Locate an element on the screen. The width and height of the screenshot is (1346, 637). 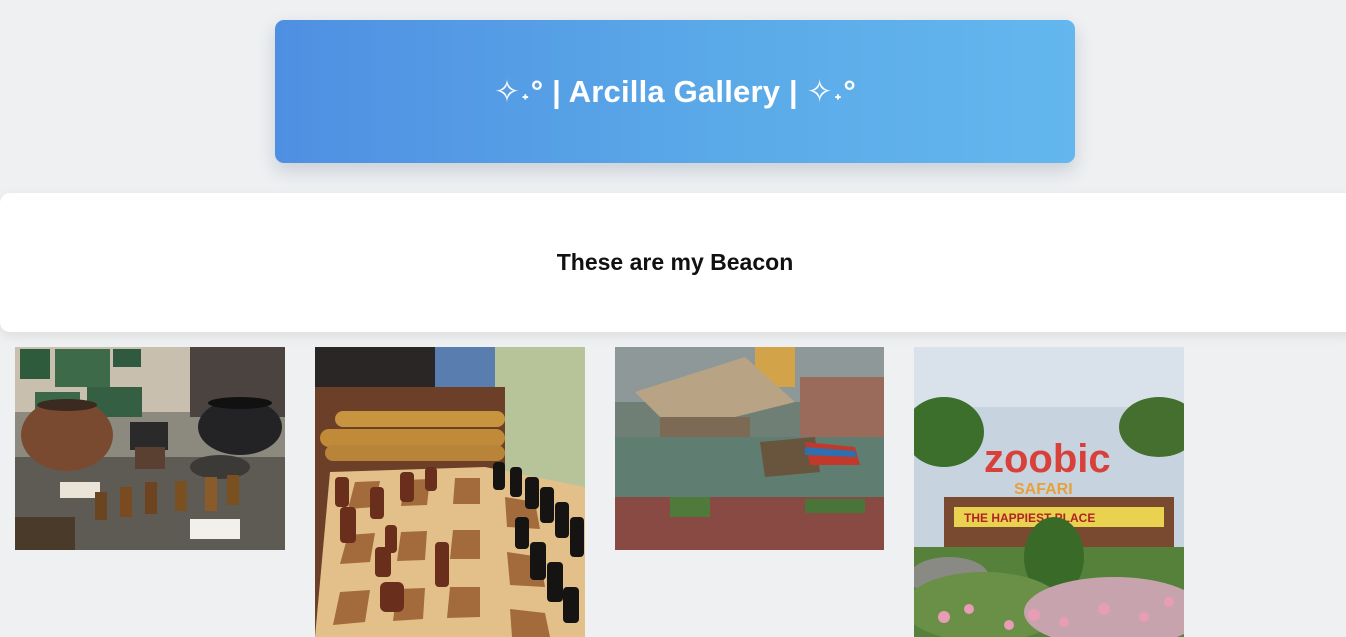
zoo-sign-safari: SAFARI is located at coordinates (1043, 489).